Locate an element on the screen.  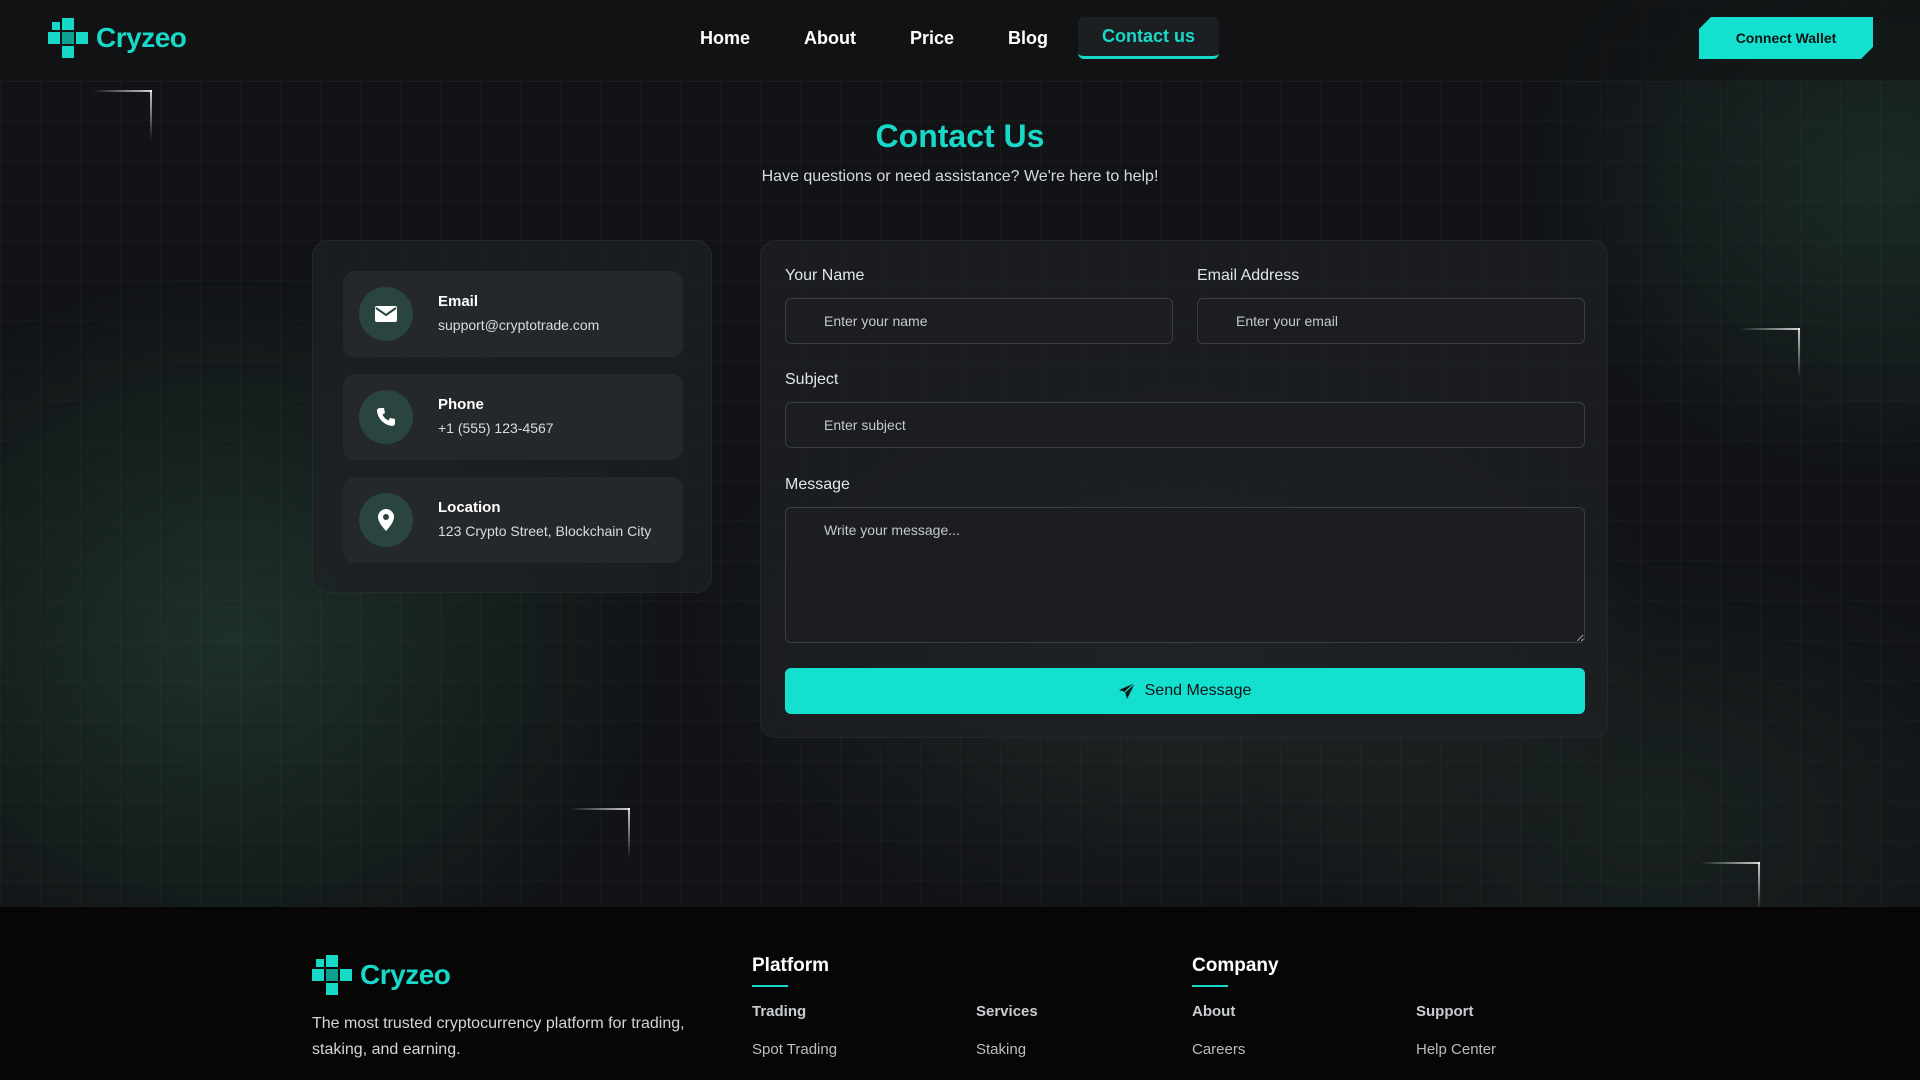
contact-item-phone: Phone +1 (555) 123-4567 is located at coordinates (513, 417).